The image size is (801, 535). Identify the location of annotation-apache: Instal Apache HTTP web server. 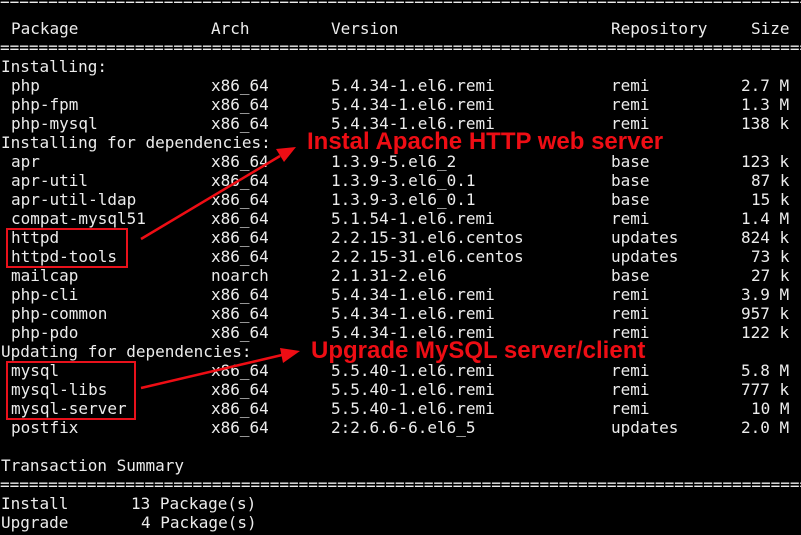
(485, 141).